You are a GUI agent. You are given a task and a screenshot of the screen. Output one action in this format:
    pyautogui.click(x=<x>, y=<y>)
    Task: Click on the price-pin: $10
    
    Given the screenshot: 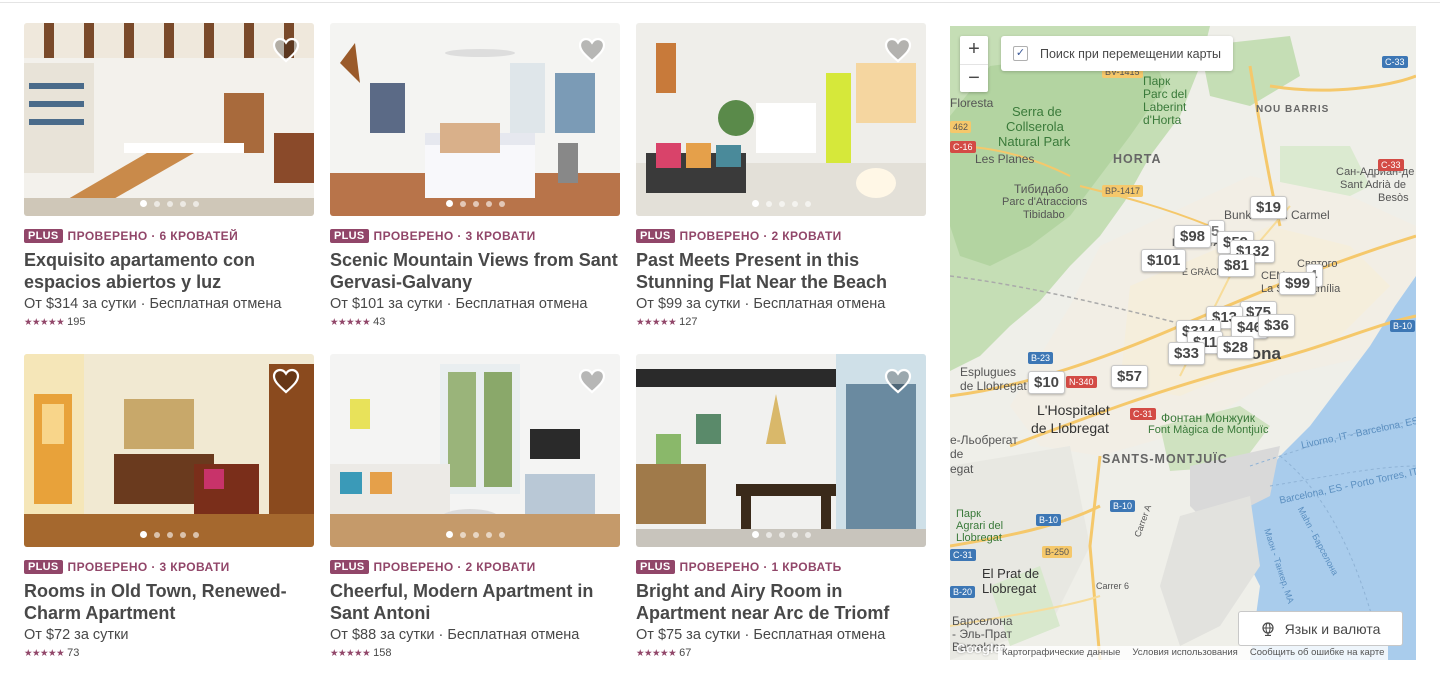 What is the action you would take?
    pyautogui.click(x=1047, y=382)
    